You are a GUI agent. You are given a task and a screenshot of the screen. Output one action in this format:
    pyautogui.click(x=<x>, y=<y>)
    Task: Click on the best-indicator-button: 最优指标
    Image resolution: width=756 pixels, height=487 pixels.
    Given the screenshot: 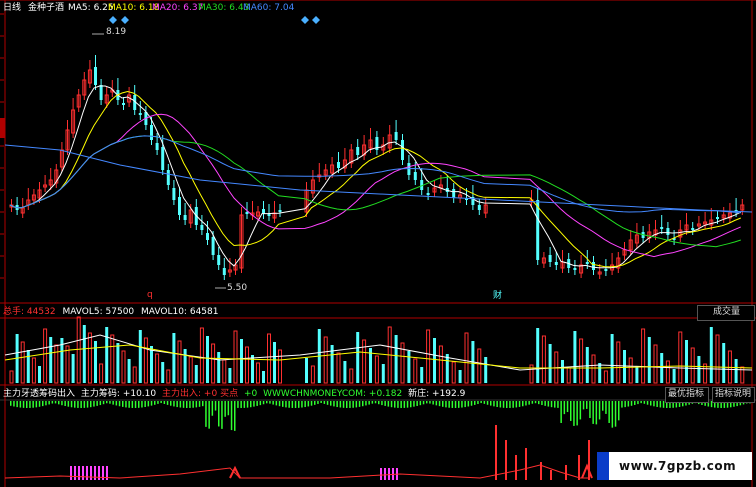 What is the action you would take?
    pyautogui.click(x=686, y=394)
    